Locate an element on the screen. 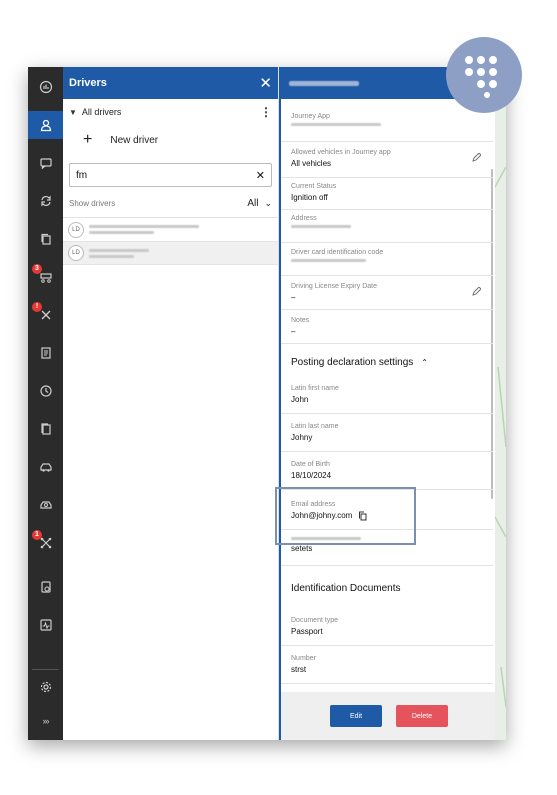 This screenshot has height=795, width=557. route-icon: 3 is located at coordinates (45, 277).